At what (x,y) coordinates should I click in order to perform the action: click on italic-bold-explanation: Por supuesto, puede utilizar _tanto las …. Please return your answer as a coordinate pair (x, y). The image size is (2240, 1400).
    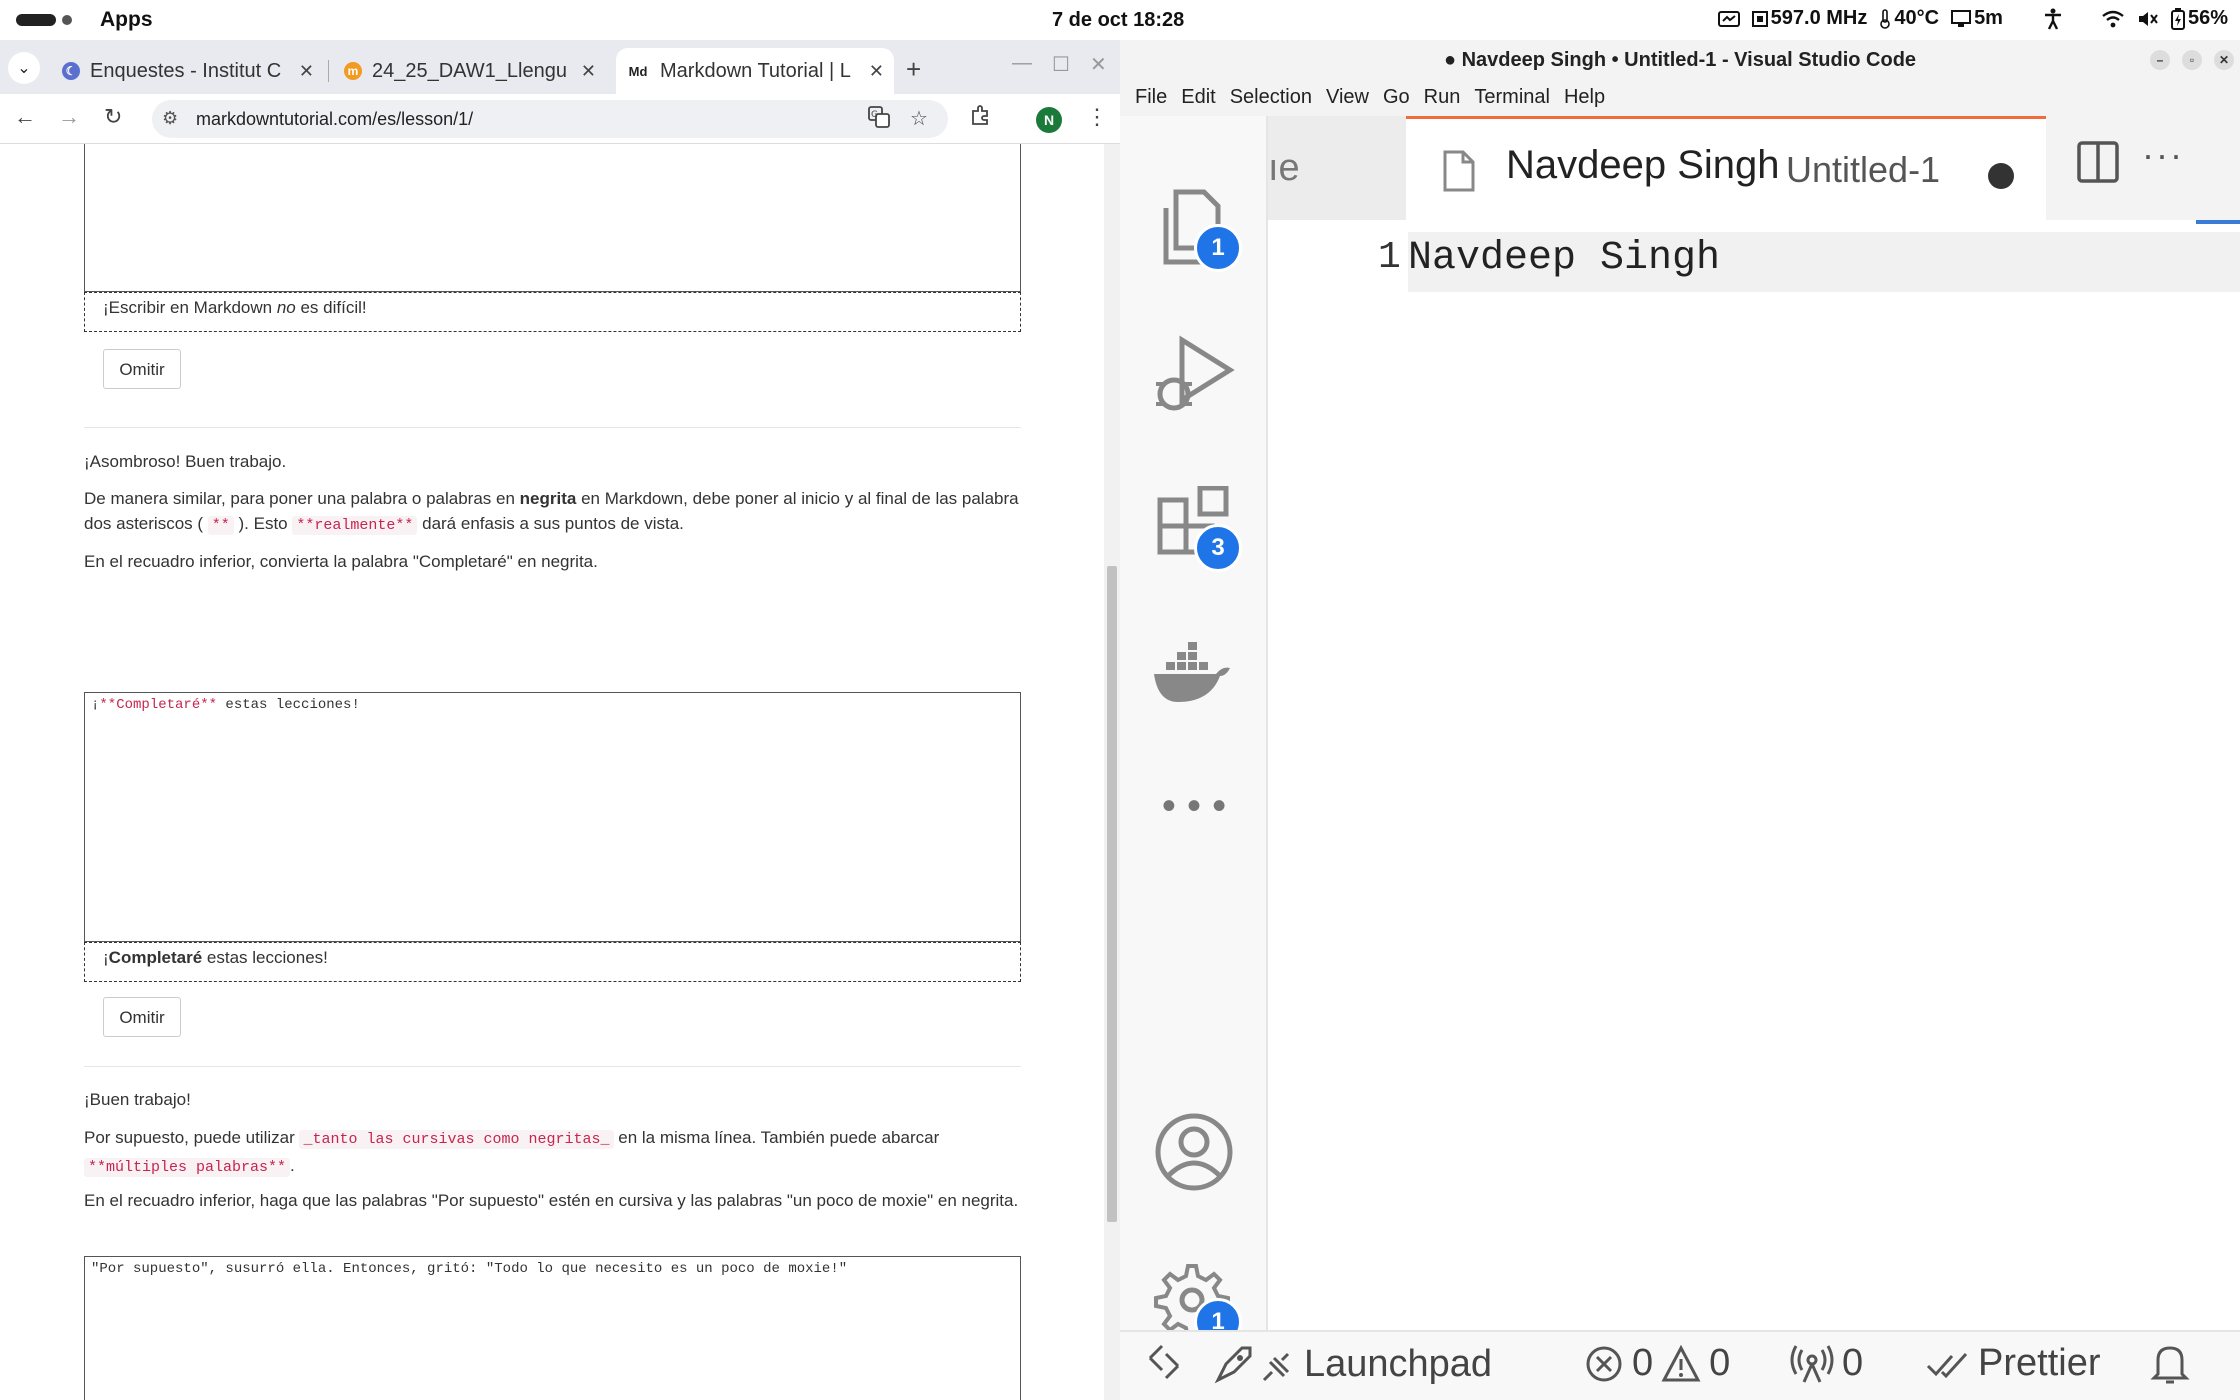
    Looking at the image, I should click on (554, 1153).